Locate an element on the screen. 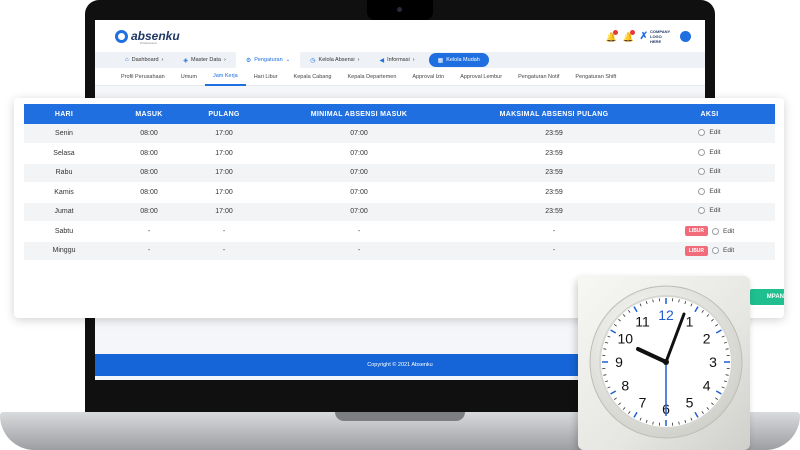 The height and width of the screenshot is (450, 800). clock-face: 121234567891011 is located at coordinates (666, 362).